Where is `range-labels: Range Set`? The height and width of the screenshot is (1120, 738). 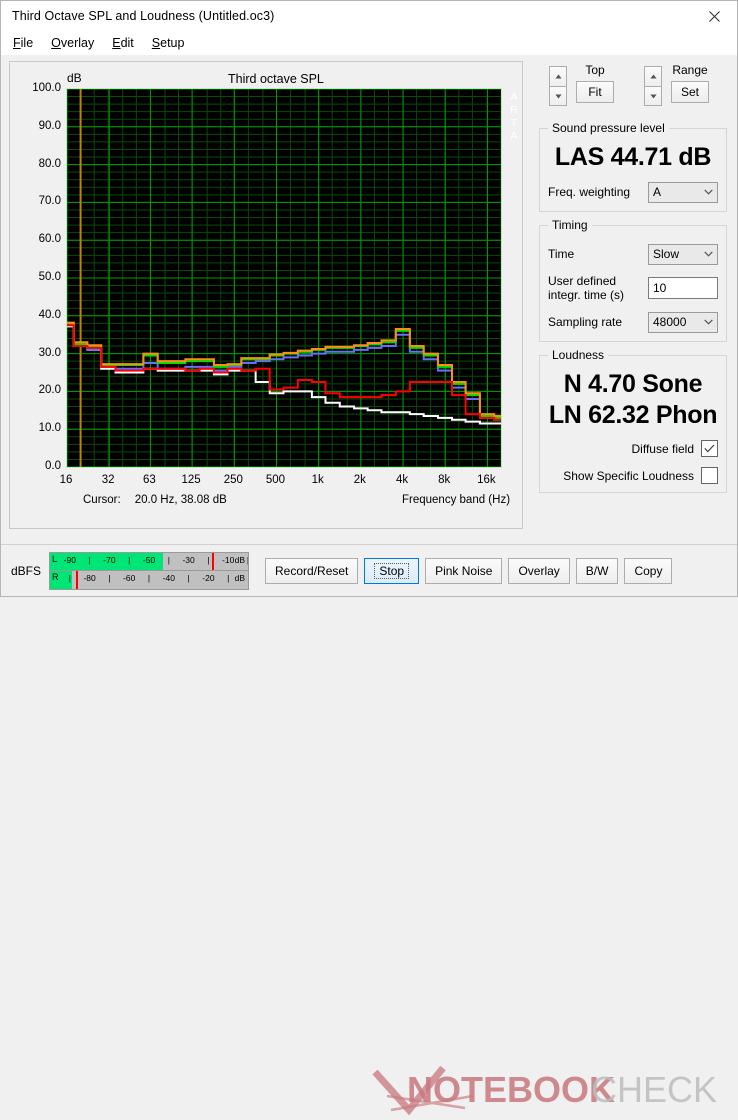
range-labels: Range Set is located at coordinates (690, 83).